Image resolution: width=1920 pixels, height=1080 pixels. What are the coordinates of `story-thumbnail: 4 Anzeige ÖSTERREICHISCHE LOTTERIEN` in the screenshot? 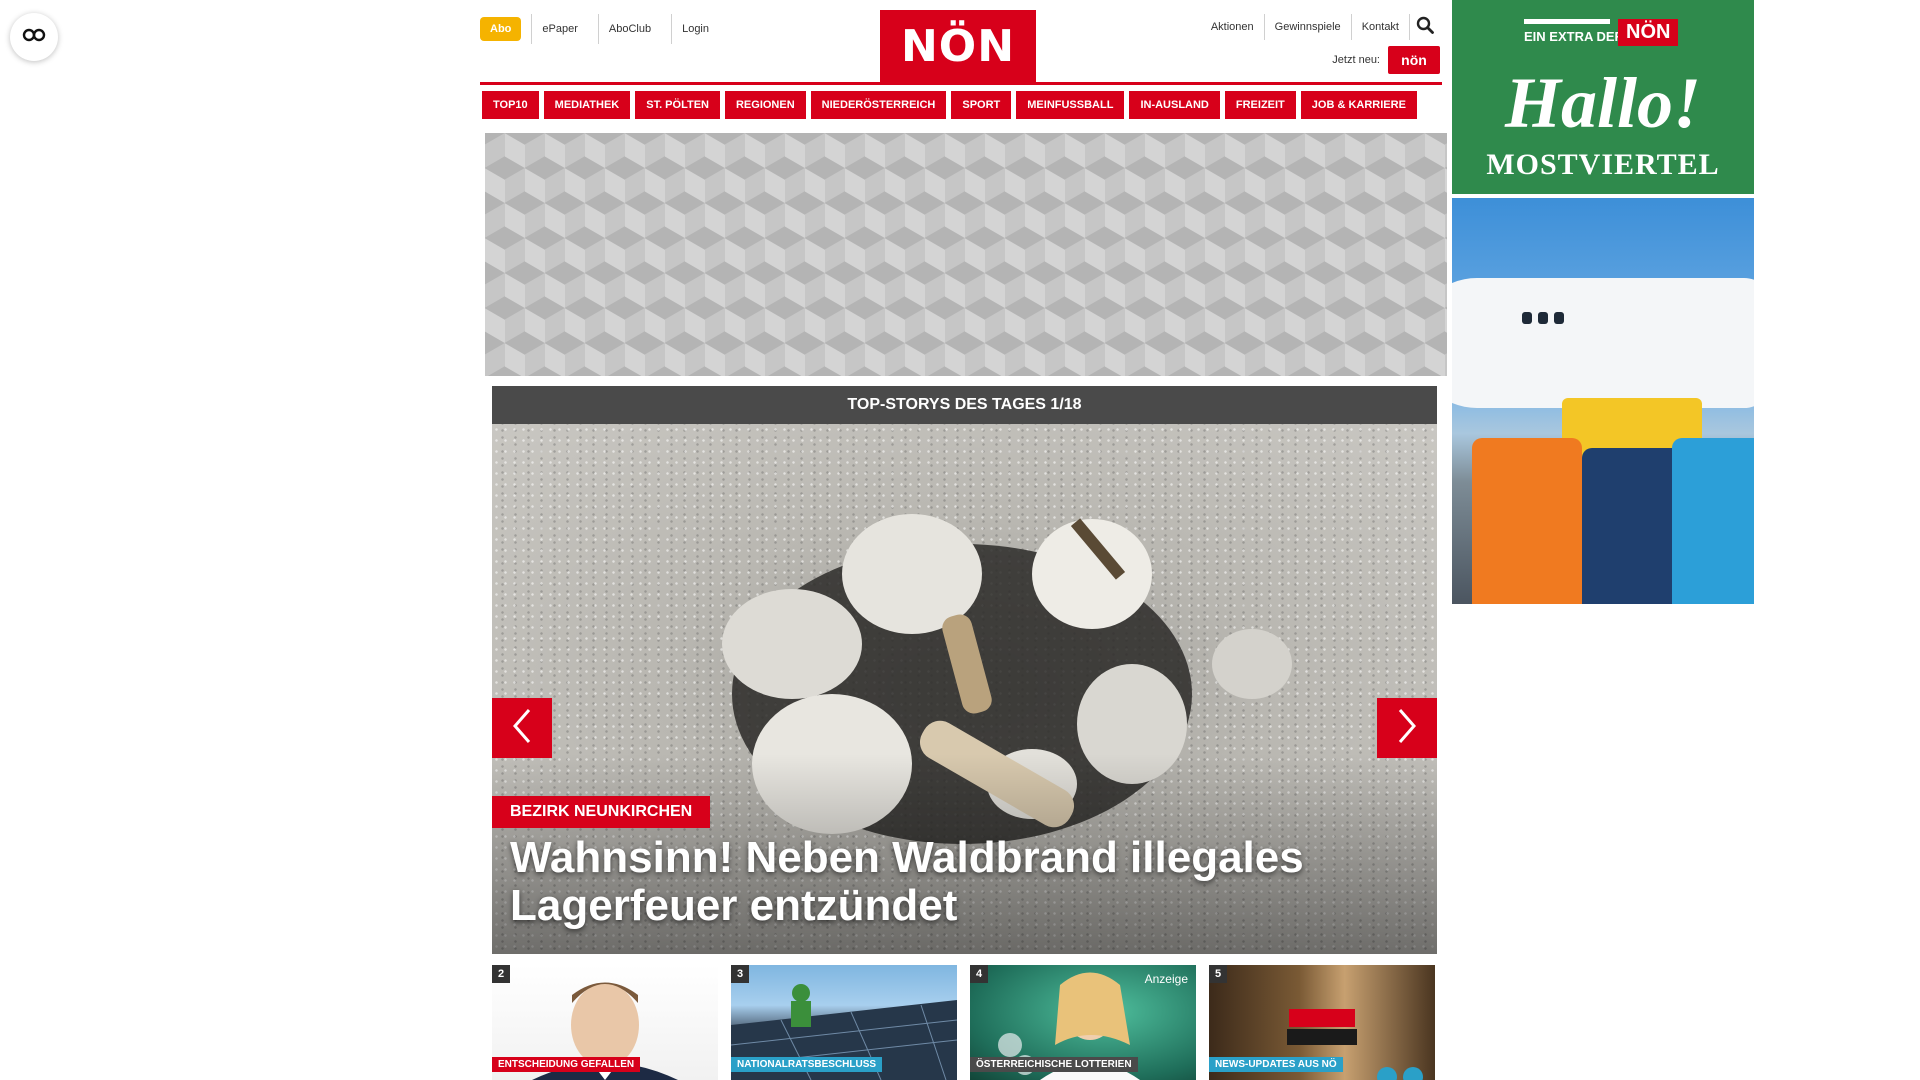 It's located at (1083, 1022).